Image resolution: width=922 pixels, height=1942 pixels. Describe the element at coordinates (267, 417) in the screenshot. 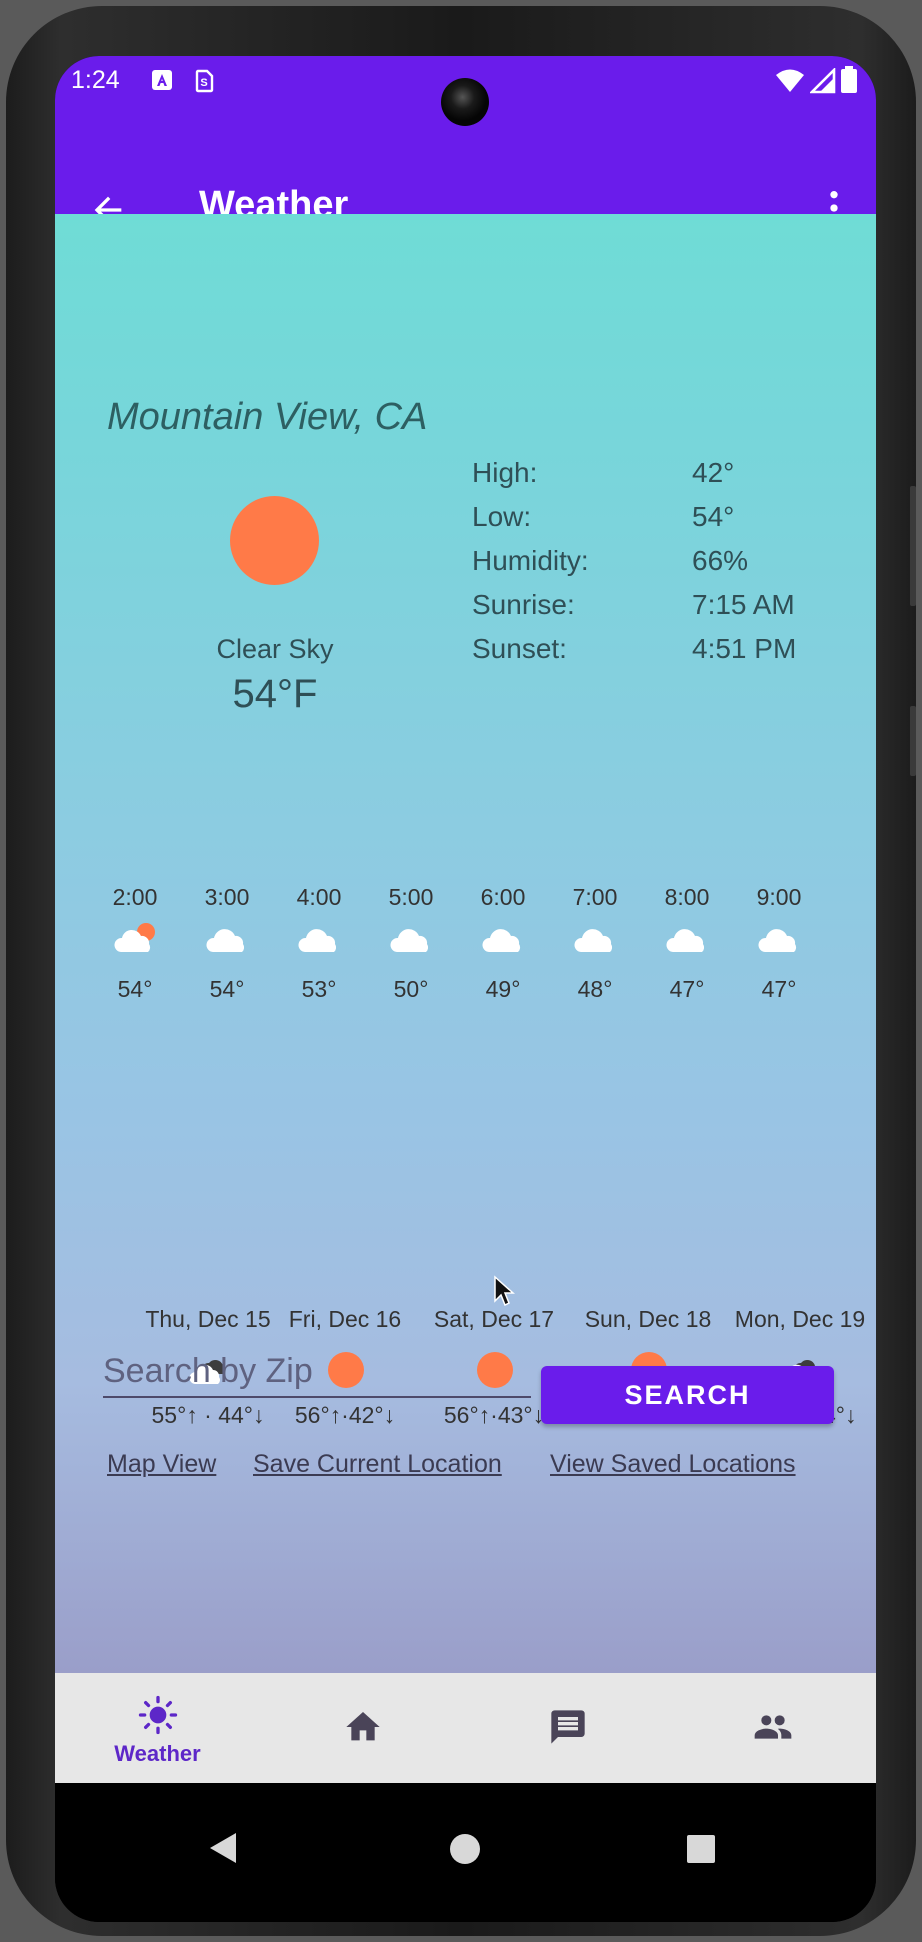

I see `location-name: Mountain View, CA` at that location.